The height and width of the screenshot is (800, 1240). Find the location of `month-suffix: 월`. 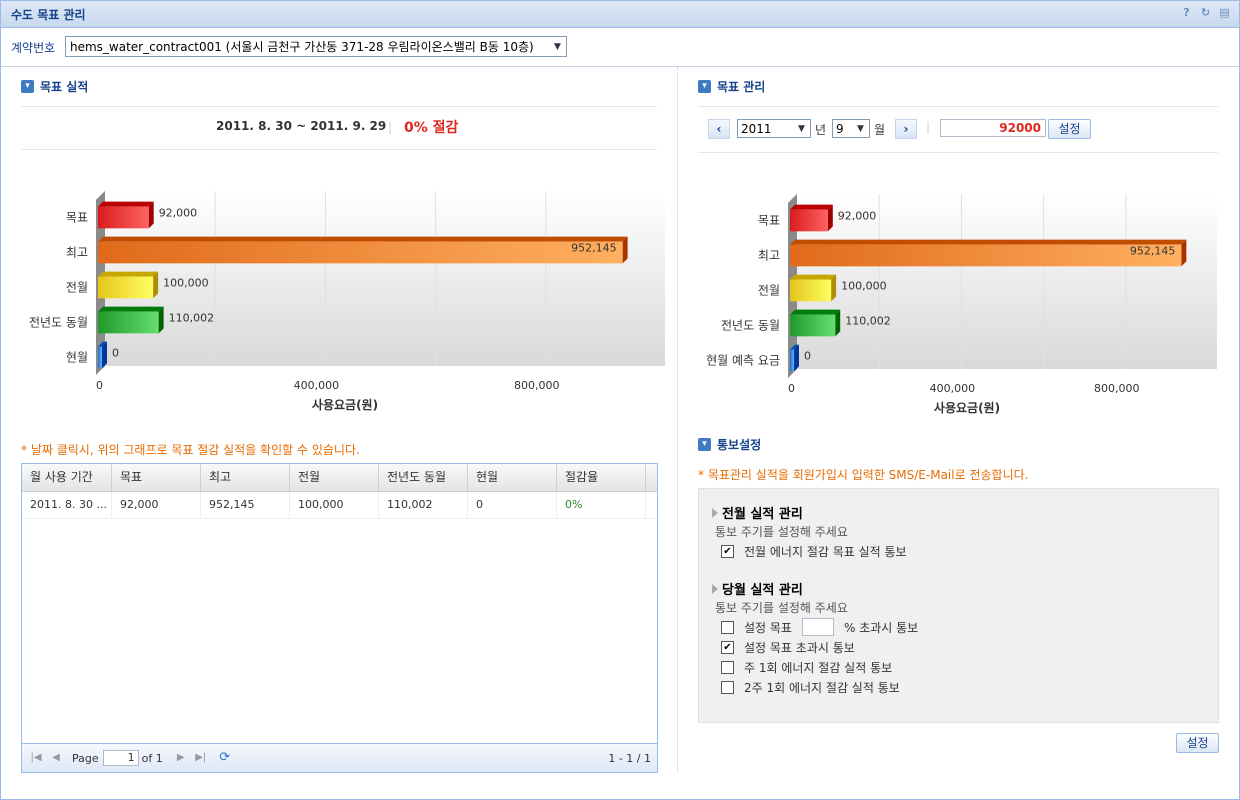

month-suffix: 월 is located at coordinates (880, 130).